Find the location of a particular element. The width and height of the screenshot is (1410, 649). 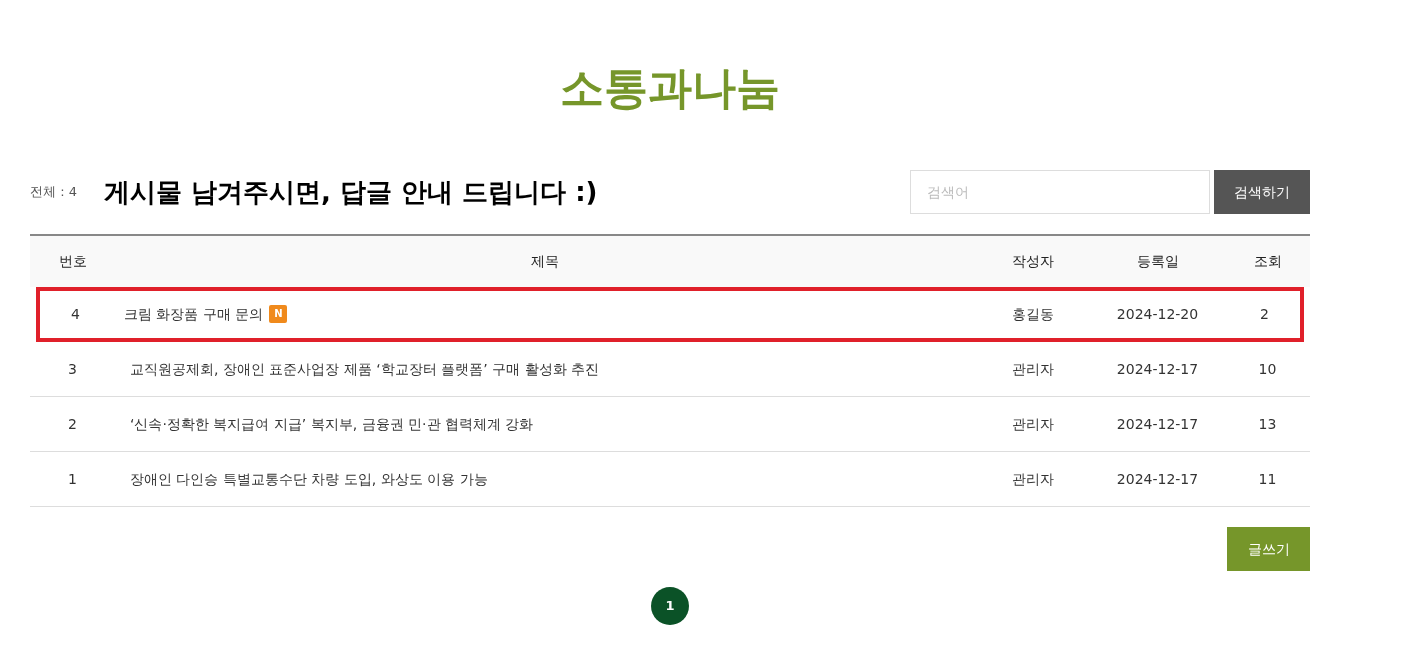

column-header: 작성자 is located at coordinates (1032, 261).